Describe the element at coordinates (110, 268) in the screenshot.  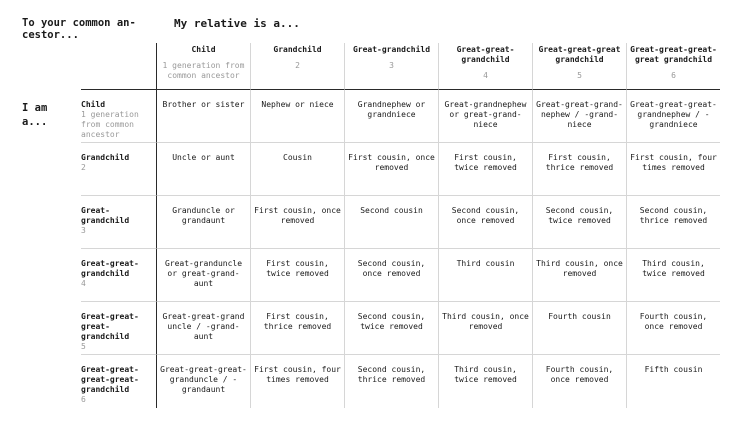
I see `row-title: Great-great-grandchild` at that location.